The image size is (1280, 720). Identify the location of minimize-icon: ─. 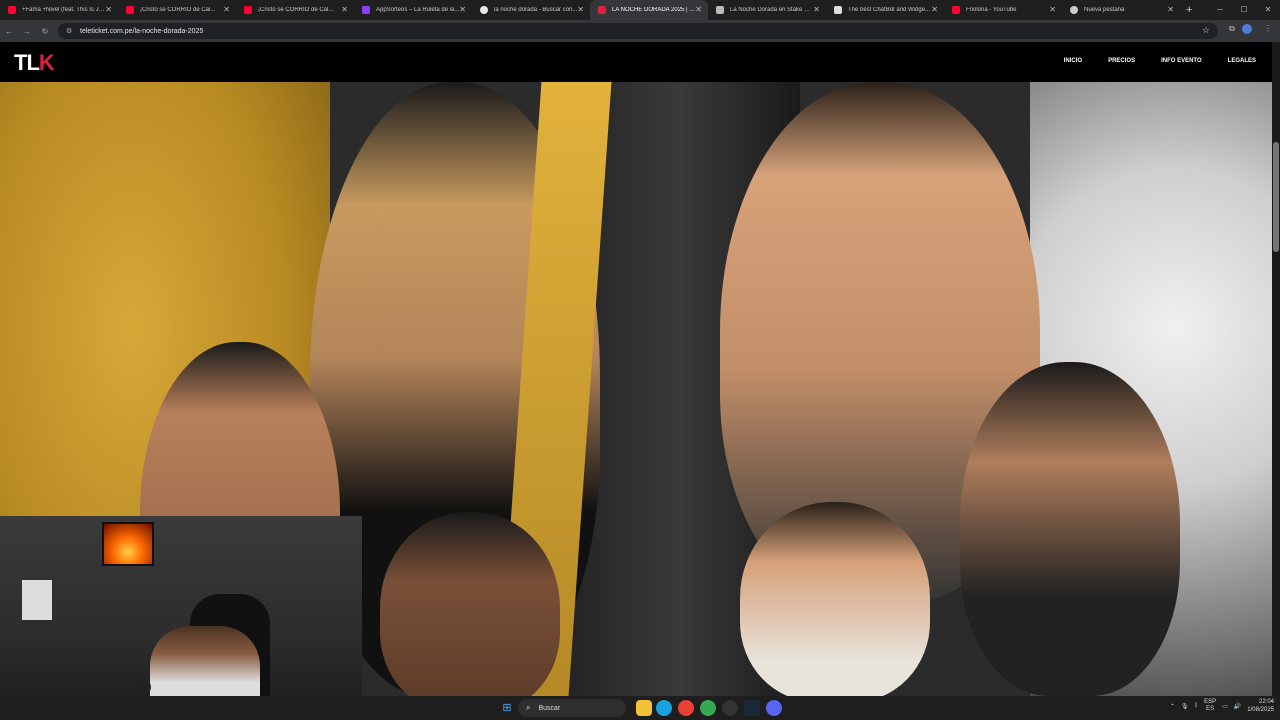
(1220, 10).